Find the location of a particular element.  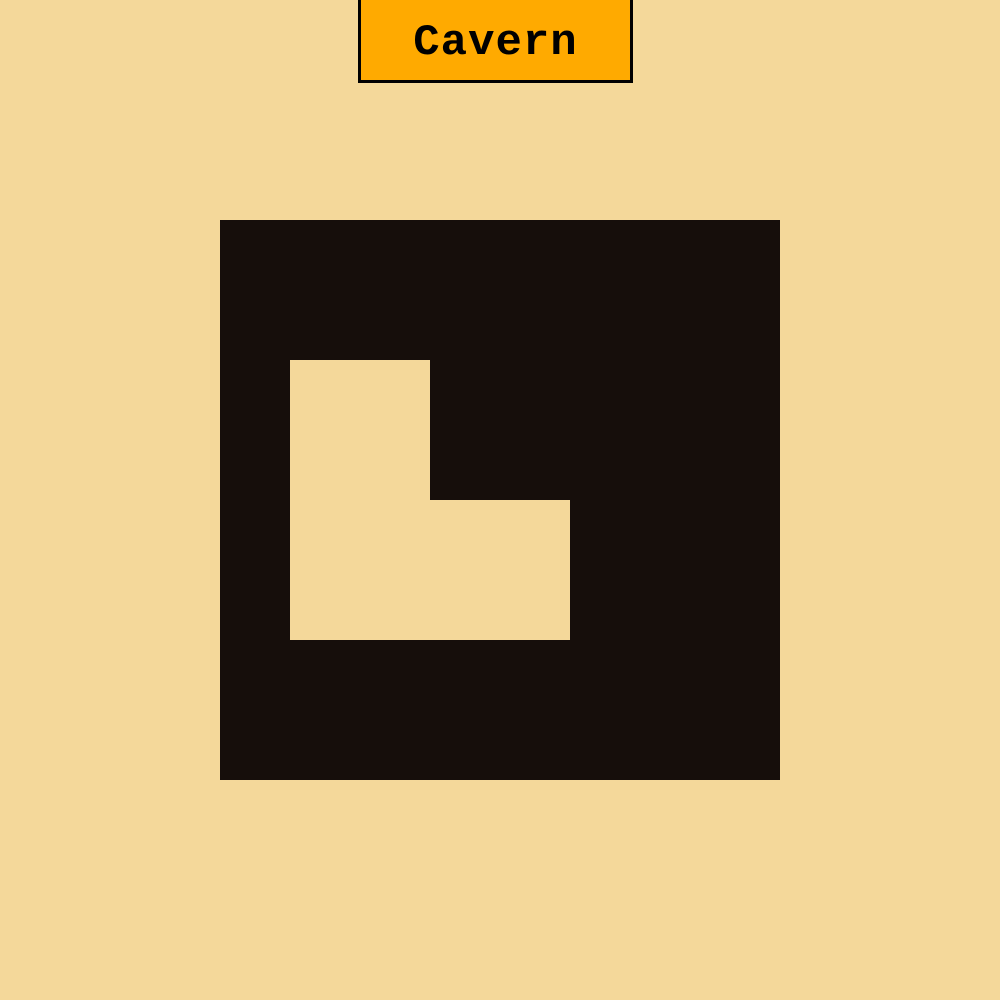

location-title-banner: Cavern is located at coordinates (495, 41).